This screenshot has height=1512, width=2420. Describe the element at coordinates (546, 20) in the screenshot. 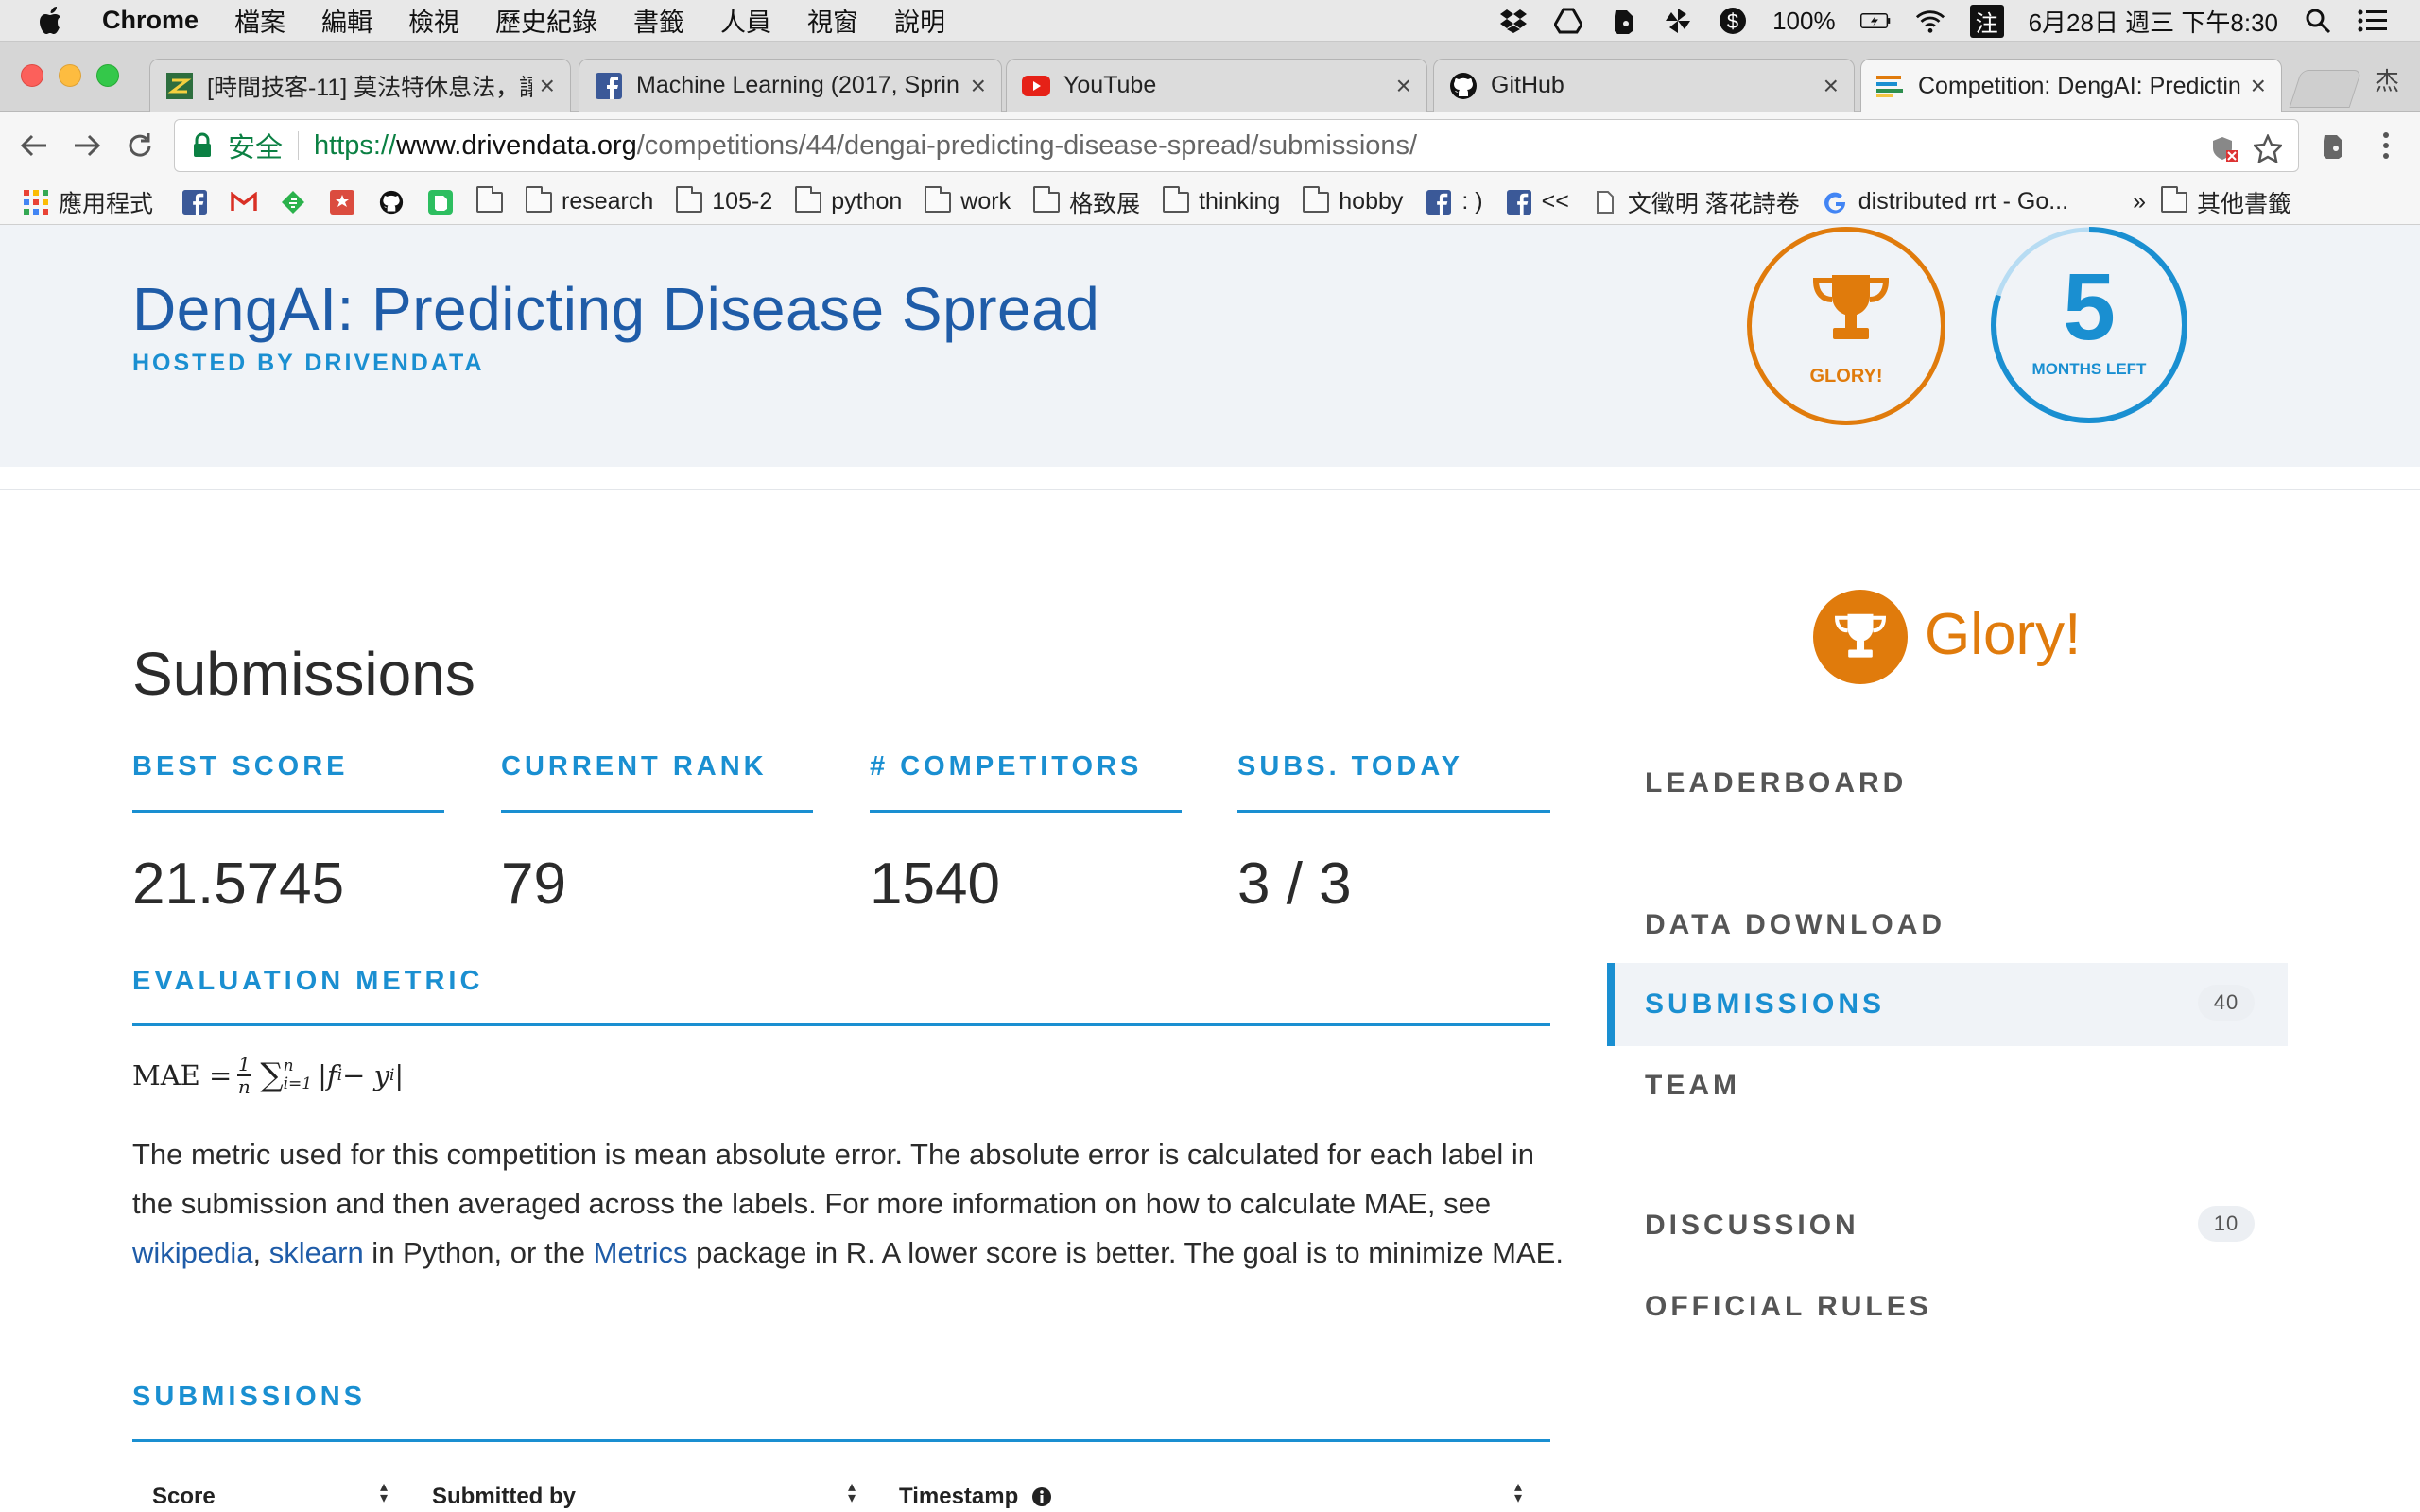

I see `menu-history: 歷史紀錄` at that location.